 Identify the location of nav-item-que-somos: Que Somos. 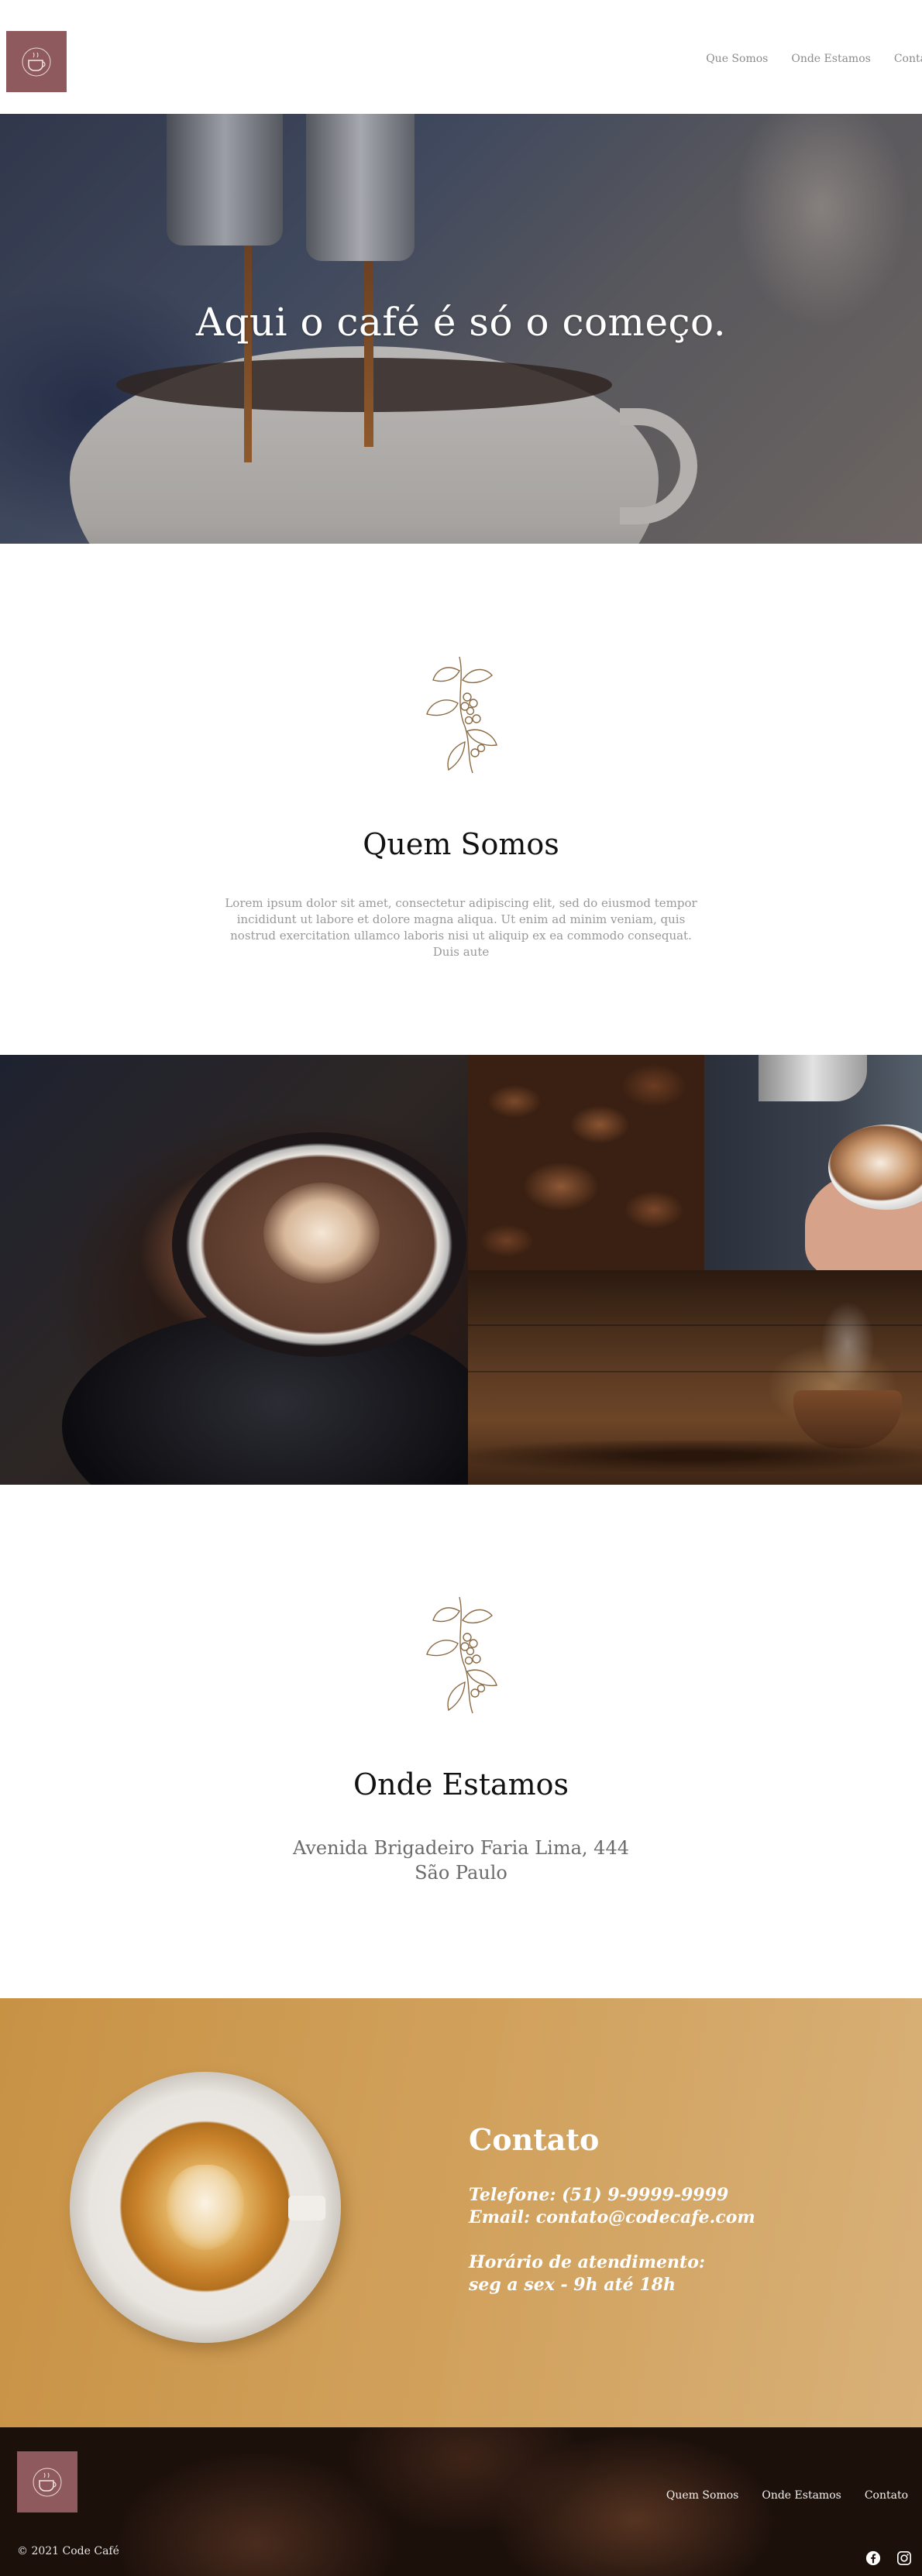
(737, 59).